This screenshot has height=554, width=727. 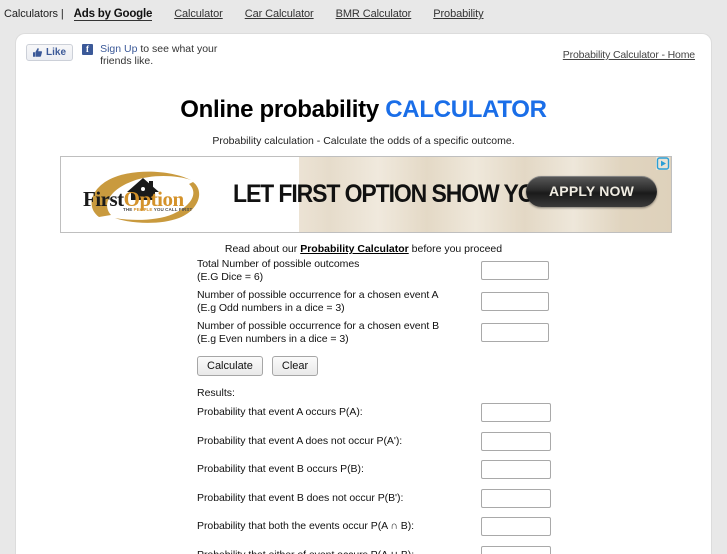 What do you see at coordinates (516, 526) in the screenshot?
I see `result-input-intersection` at bounding box center [516, 526].